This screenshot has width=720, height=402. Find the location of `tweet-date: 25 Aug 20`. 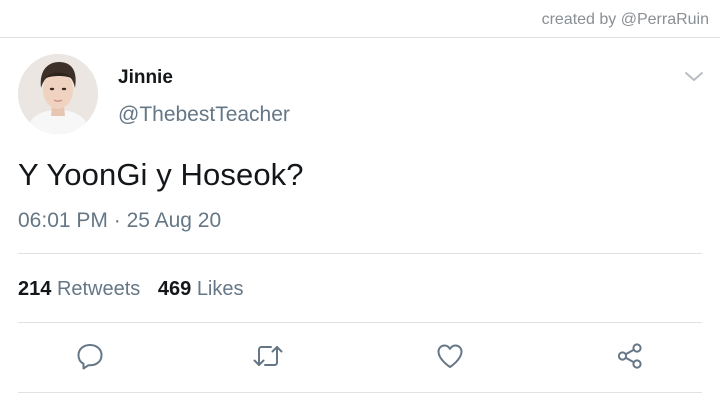

tweet-date: 25 Aug 20 is located at coordinates (174, 220).